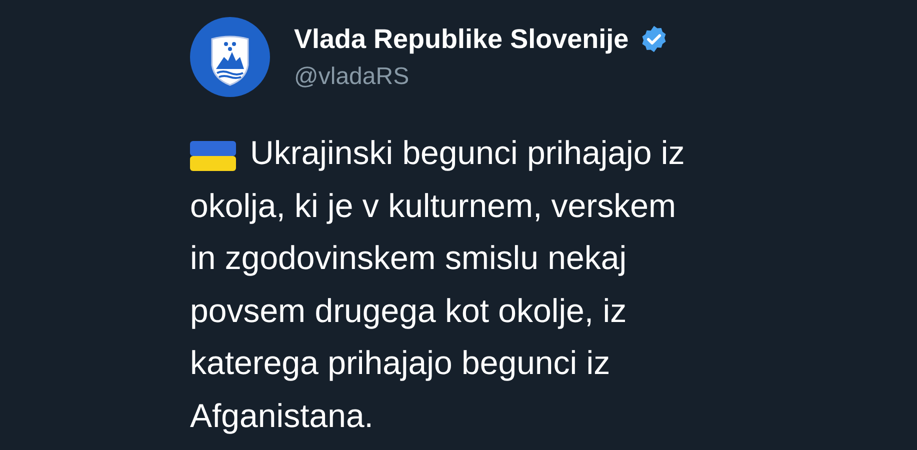  I want to click on ukraine-flag-icon, so click(213, 156).